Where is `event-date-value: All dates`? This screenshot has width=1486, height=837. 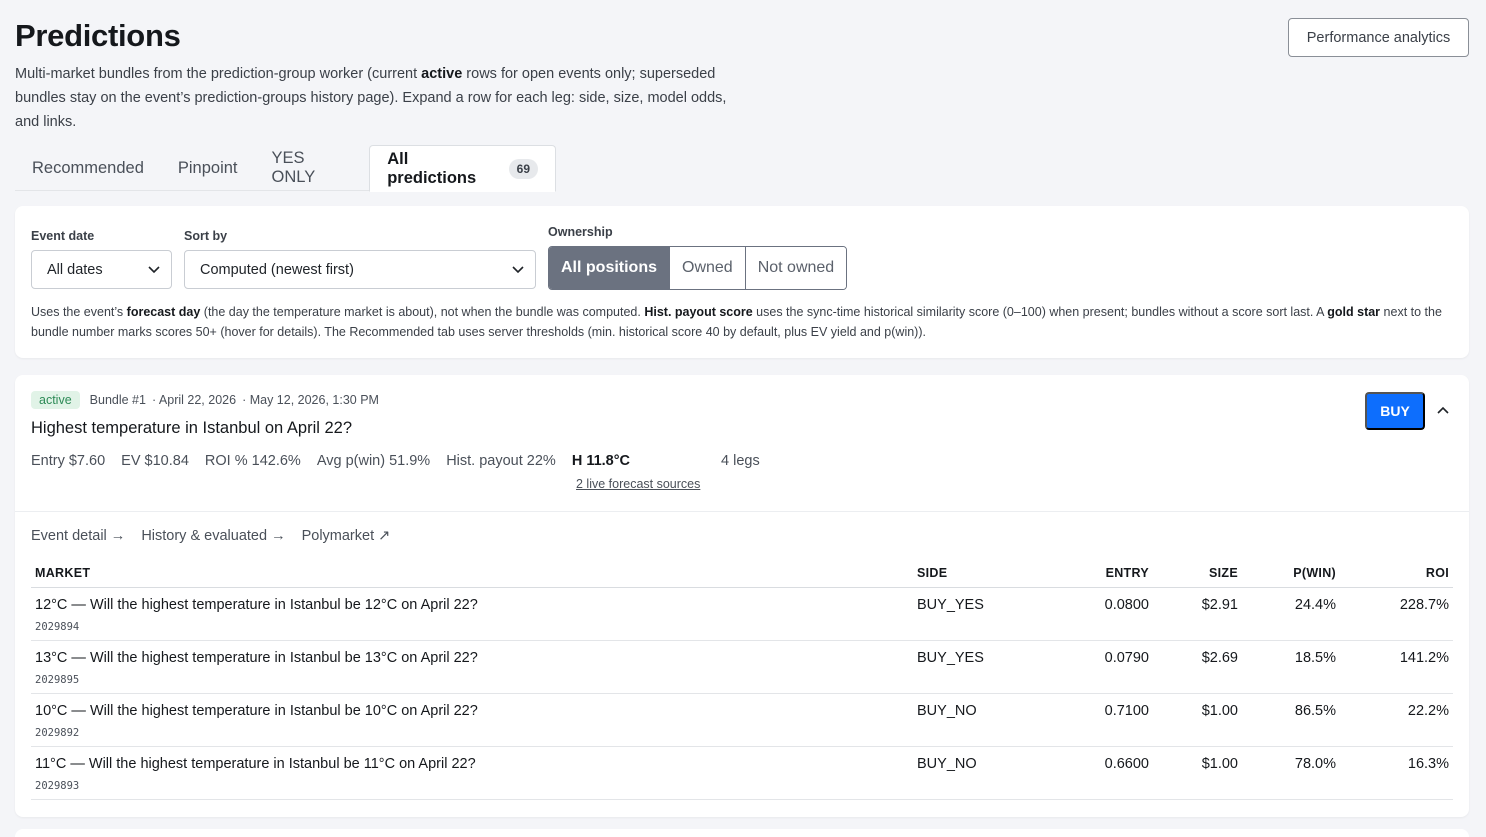 event-date-value: All dates is located at coordinates (75, 269).